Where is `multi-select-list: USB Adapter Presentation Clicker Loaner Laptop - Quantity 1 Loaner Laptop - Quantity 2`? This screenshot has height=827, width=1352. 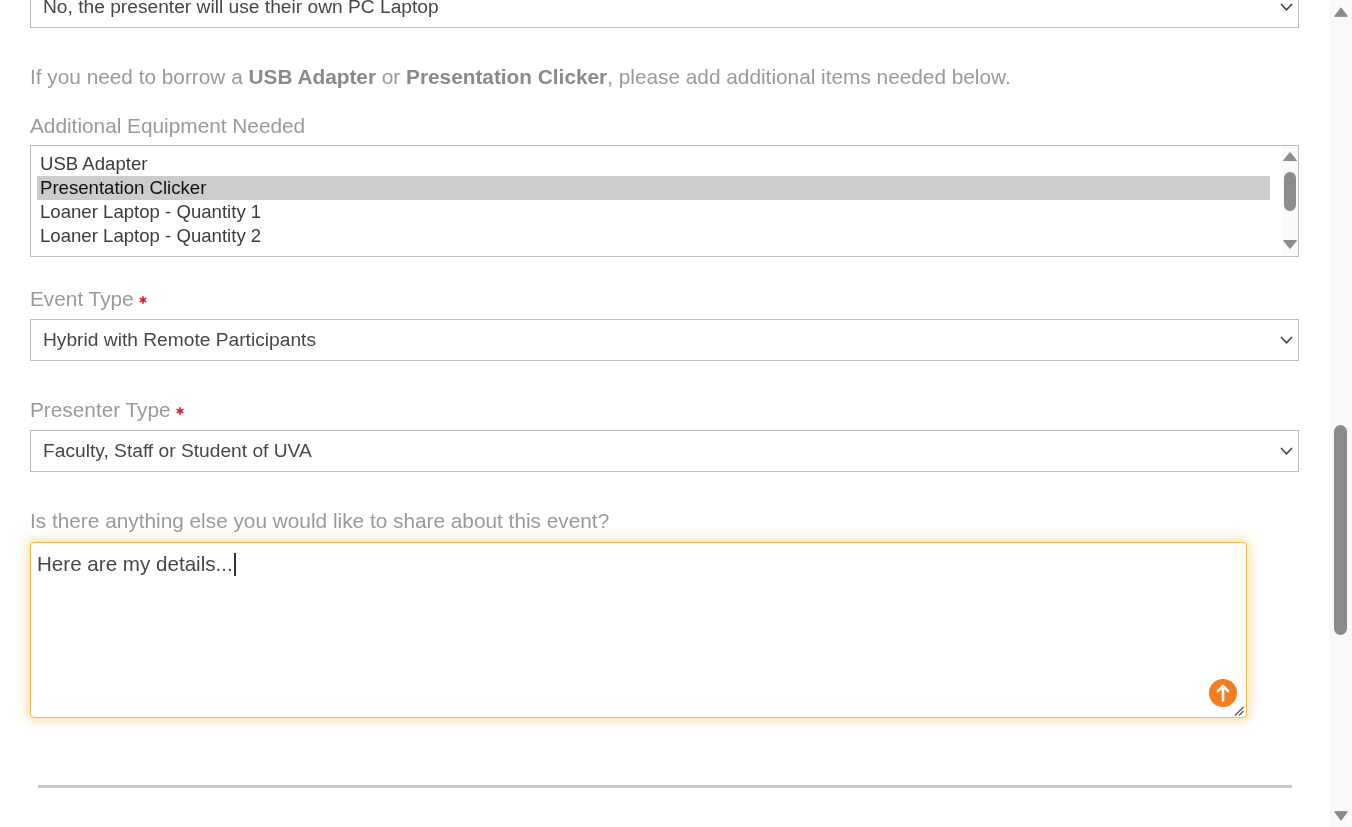 multi-select-list: USB Adapter Presentation Clicker Loaner Laptop - Quantity 1 Loaner Laptop - Quantity 2 is located at coordinates (664, 201).